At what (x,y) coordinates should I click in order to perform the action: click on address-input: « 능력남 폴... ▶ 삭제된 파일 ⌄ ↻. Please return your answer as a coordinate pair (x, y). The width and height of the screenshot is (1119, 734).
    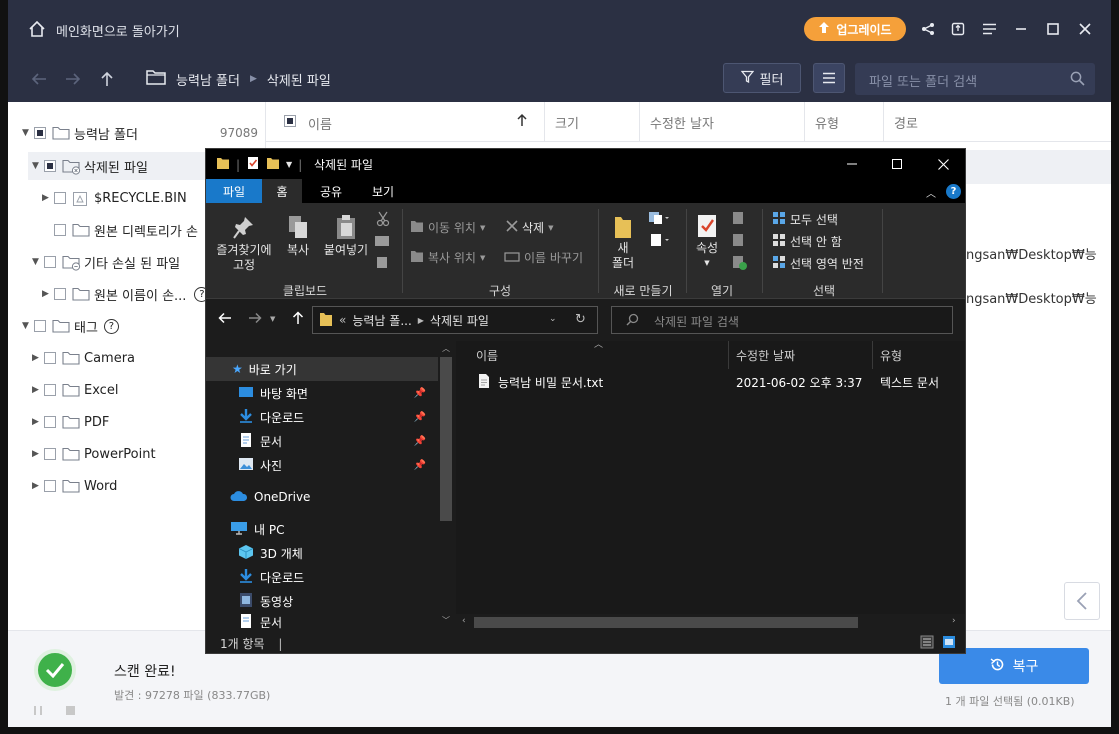
    Looking at the image, I should click on (455, 320).